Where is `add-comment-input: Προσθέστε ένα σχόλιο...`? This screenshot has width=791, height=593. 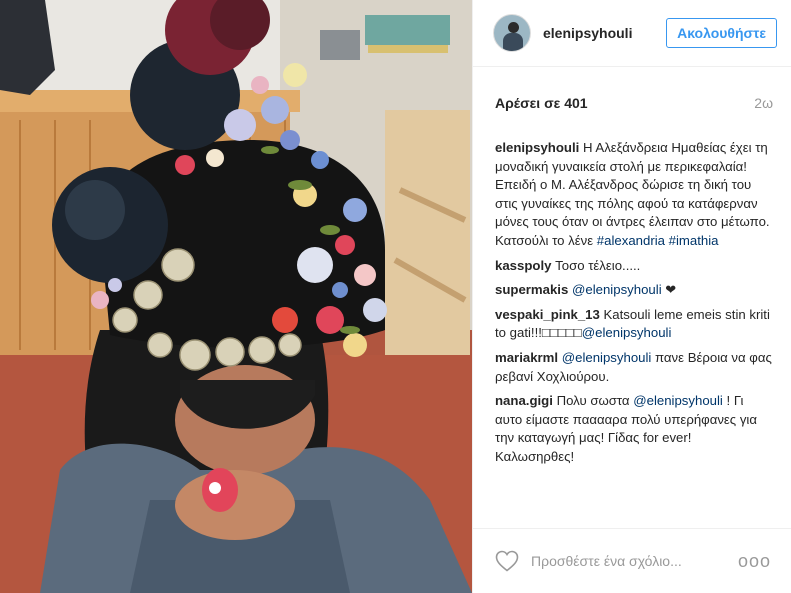
add-comment-input: Προσθέστε ένα σχόλιο... is located at coordinates (634, 561).